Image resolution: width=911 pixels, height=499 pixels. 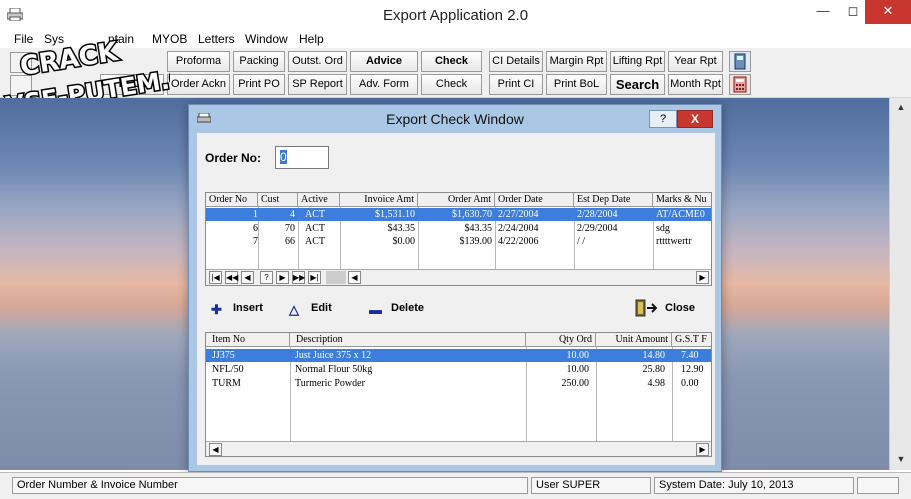 I want to click on advice-button: Advice, so click(x=384, y=61).